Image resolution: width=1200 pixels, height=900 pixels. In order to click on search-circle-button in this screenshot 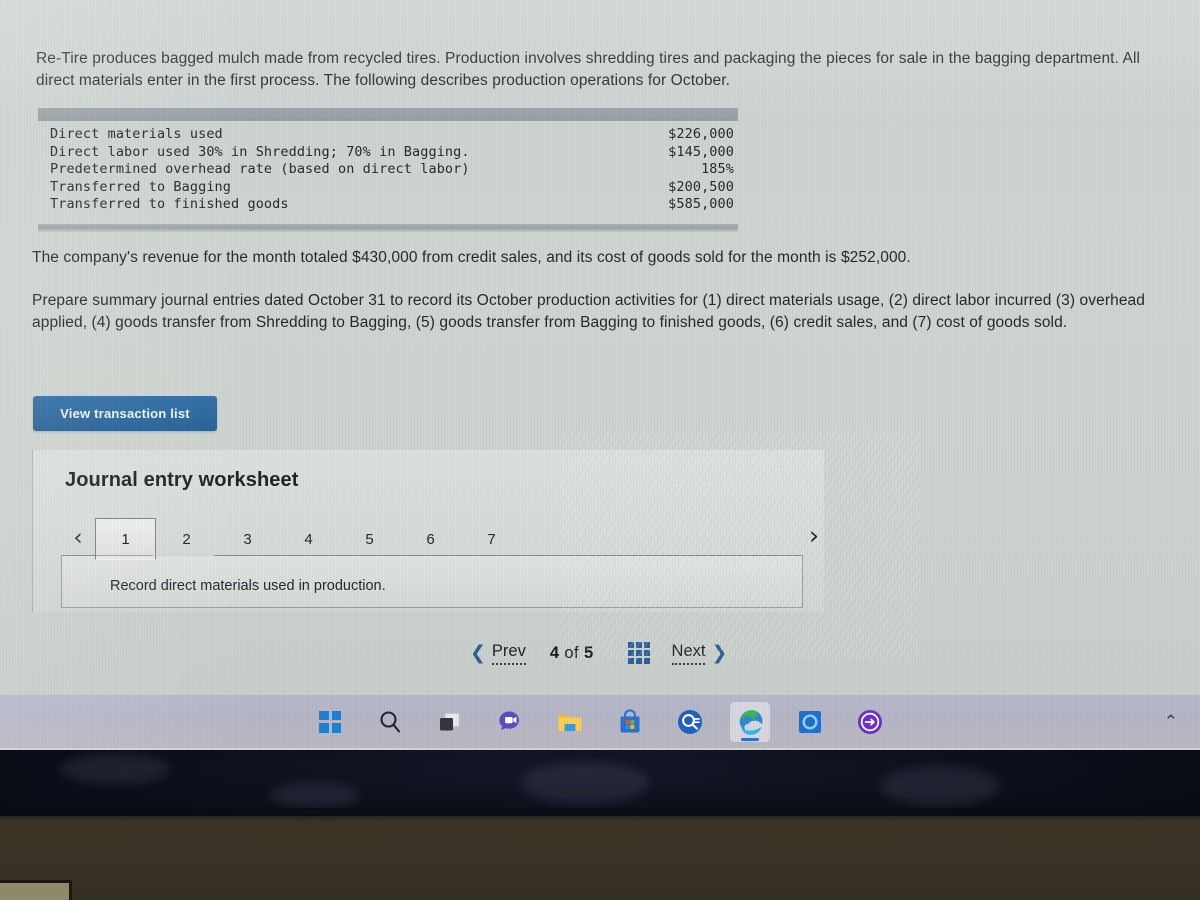, I will do `click(690, 722)`.